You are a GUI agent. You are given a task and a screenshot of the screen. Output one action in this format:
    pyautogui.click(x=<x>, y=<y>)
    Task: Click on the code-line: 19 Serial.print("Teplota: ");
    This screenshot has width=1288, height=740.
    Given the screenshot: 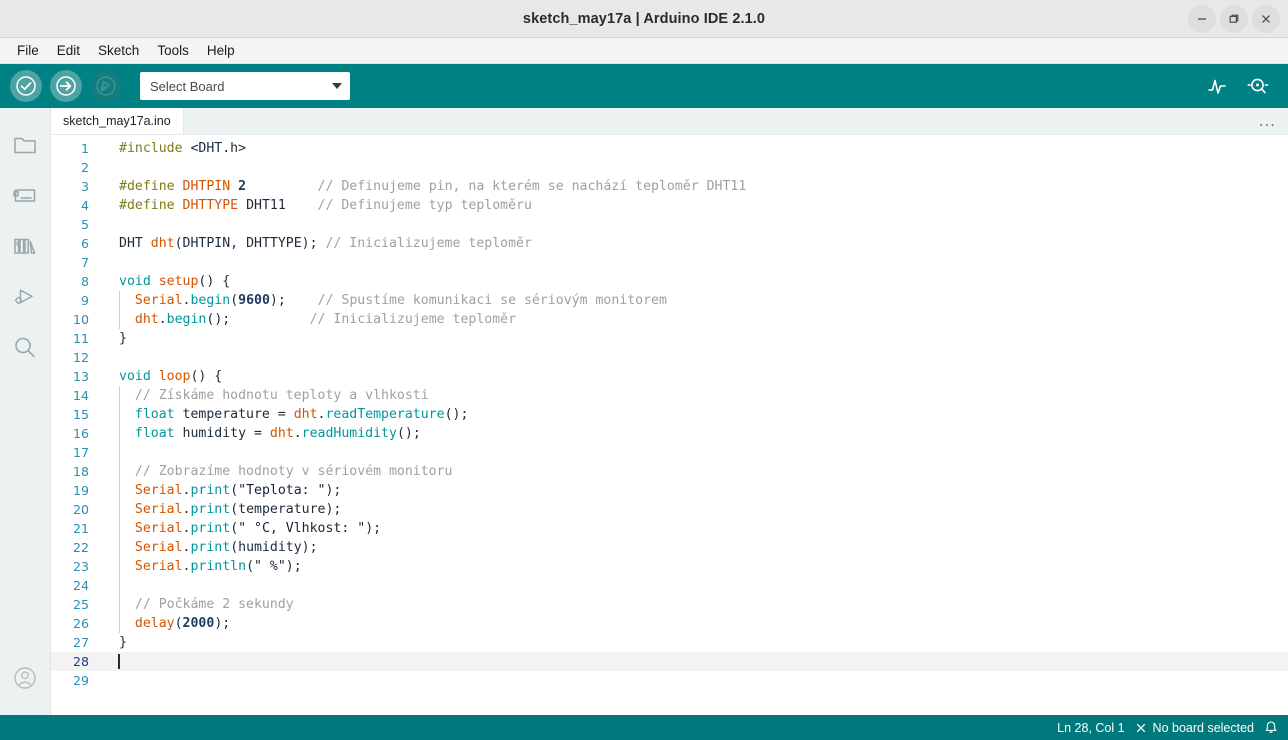 What is the action you would take?
    pyautogui.click(x=669, y=490)
    